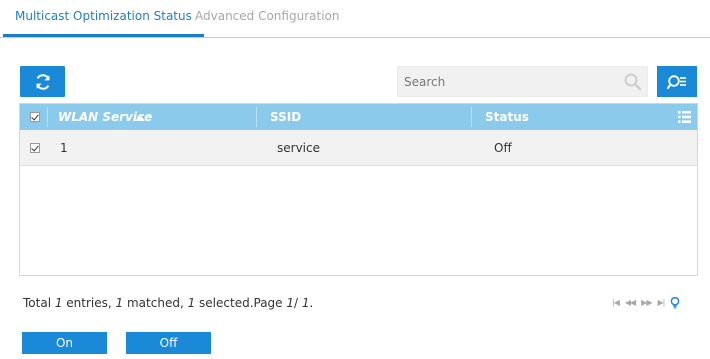 The width and height of the screenshot is (710, 359). I want to click on lightbulb-icon, so click(675, 303).